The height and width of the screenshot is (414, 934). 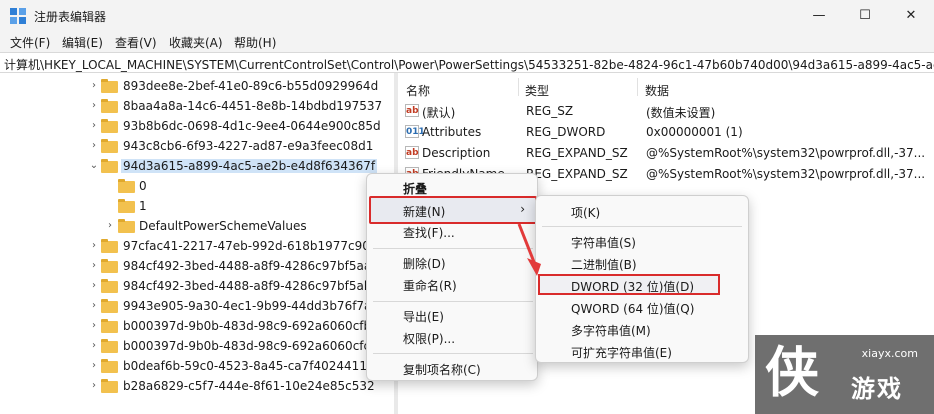 I want to click on column-header-name: 名称, so click(x=418, y=90).